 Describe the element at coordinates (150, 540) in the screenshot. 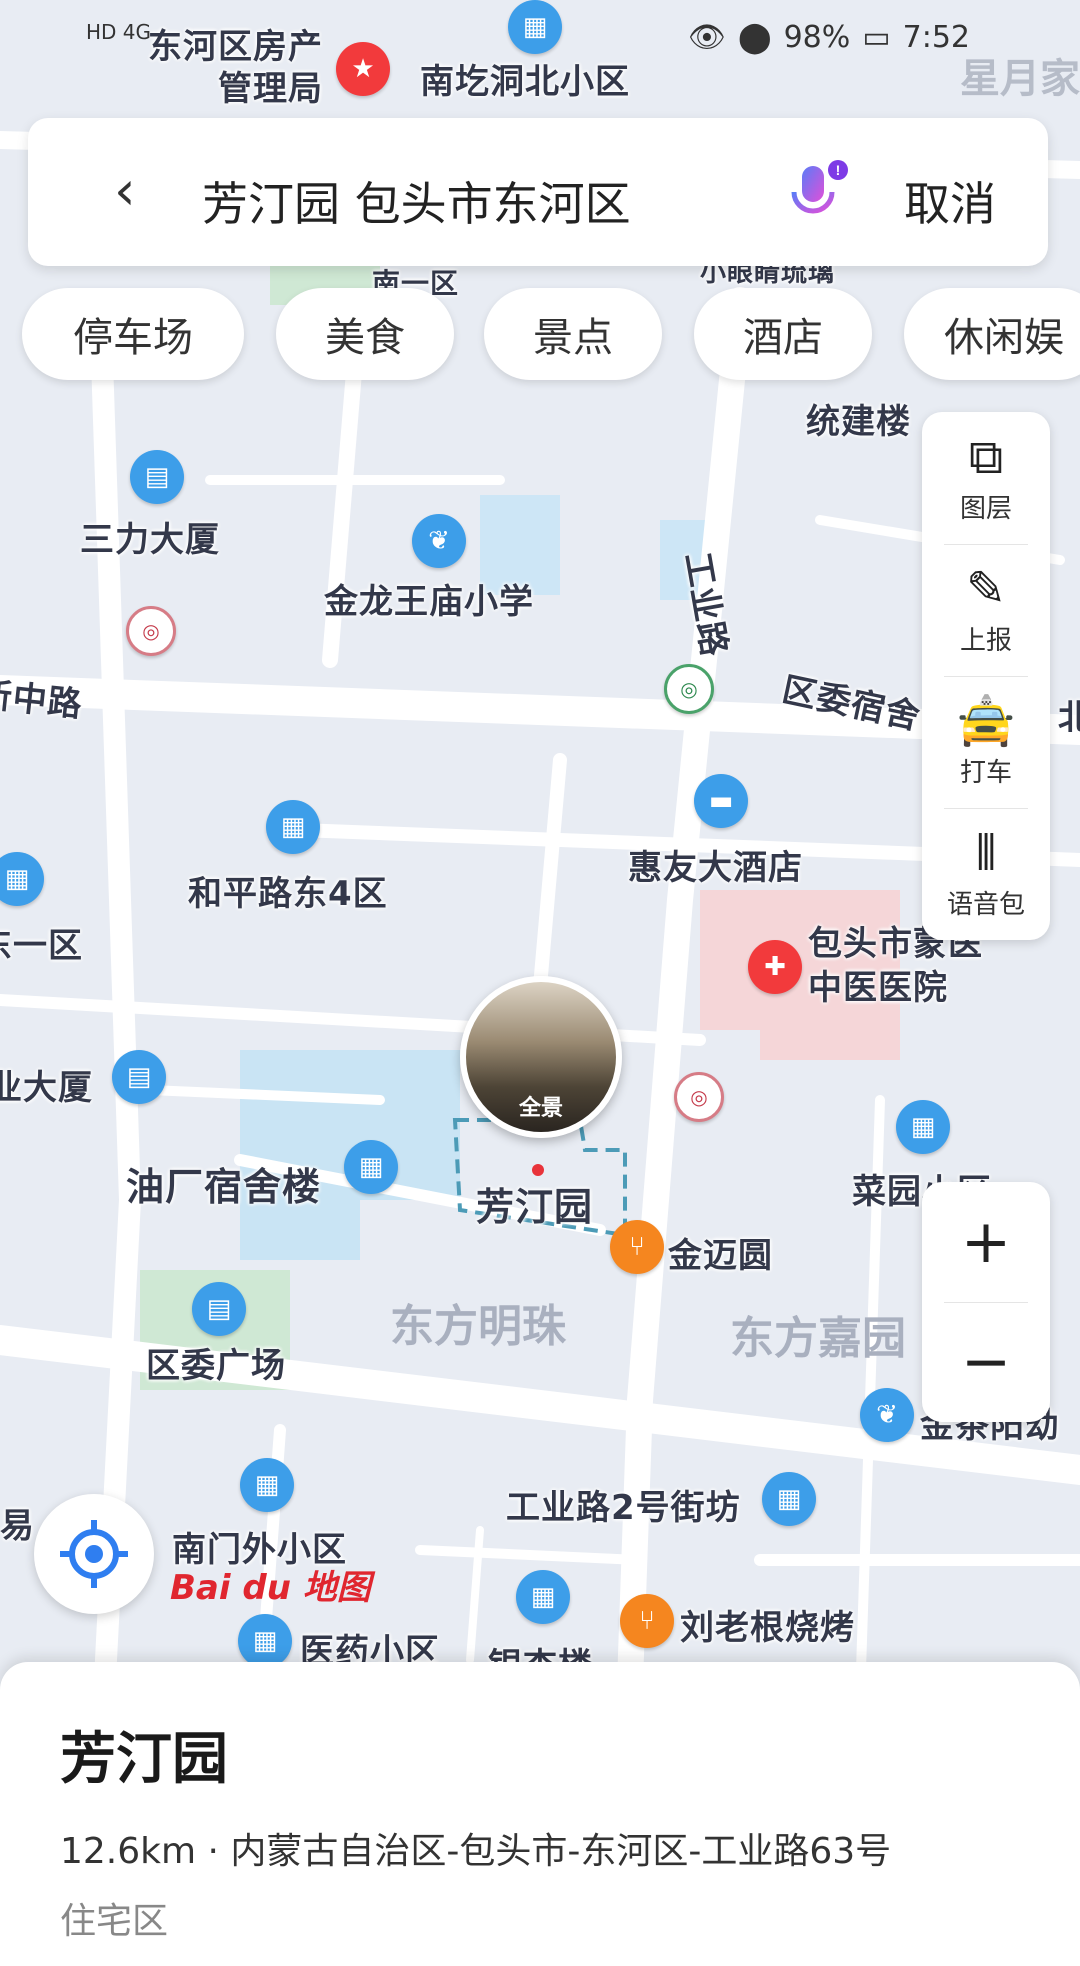

I see `map-label: 三力大厦` at that location.